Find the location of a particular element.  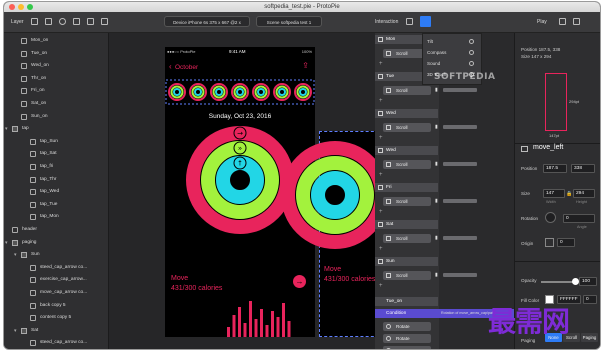

trigger-row: Fri is located at coordinates (406, 187).